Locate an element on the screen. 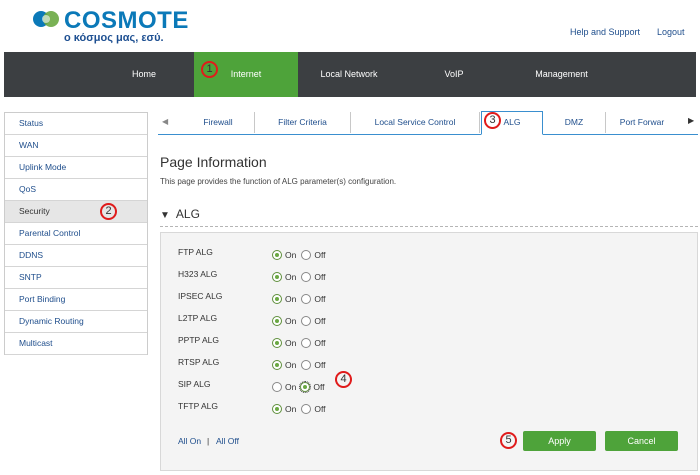  sidebar-item-security: Security is located at coordinates (76, 212).